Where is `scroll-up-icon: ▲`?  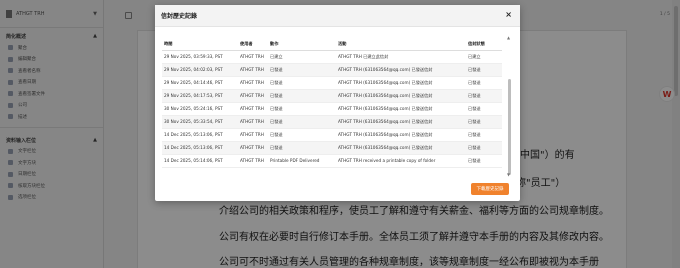 scroll-up-icon: ▲ is located at coordinates (508, 37).